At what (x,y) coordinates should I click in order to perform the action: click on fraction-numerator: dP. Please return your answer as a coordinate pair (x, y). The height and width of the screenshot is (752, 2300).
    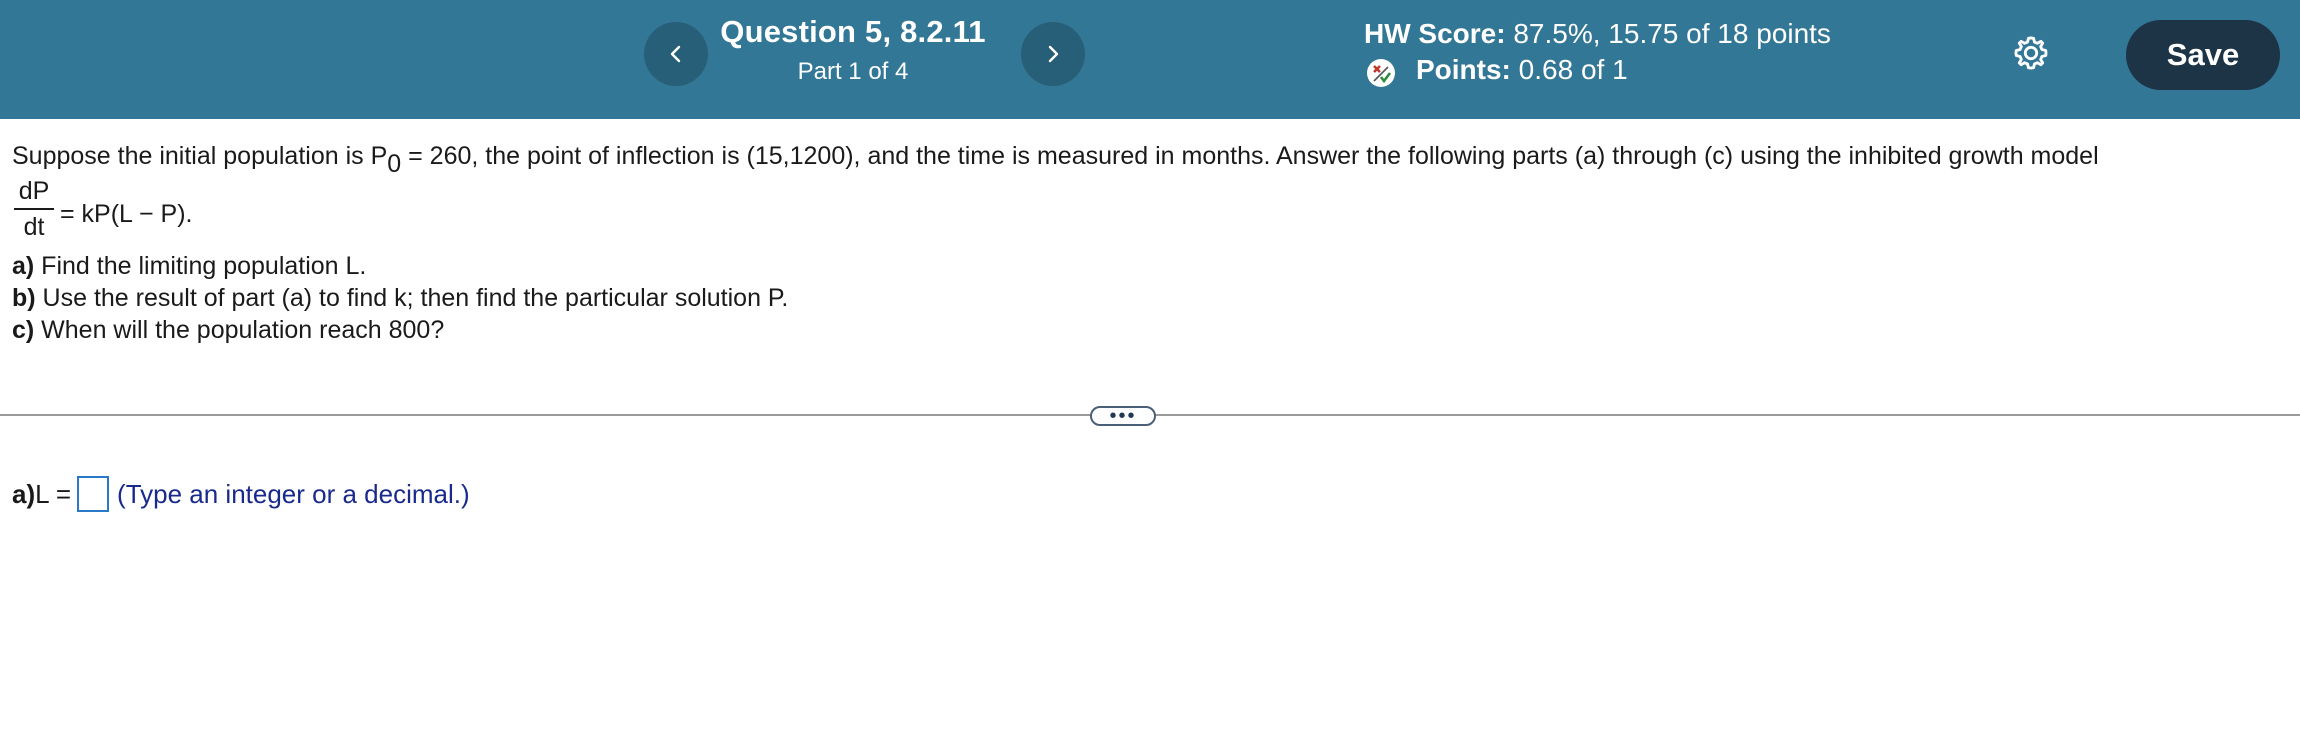
    Looking at the image, I should click on (34, 191).